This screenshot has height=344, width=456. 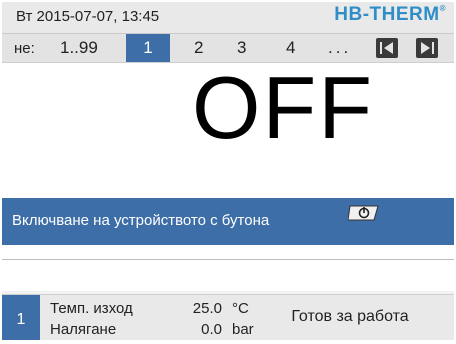 I want to click on unit-tab-4: 4, so click(x=290, y=48).